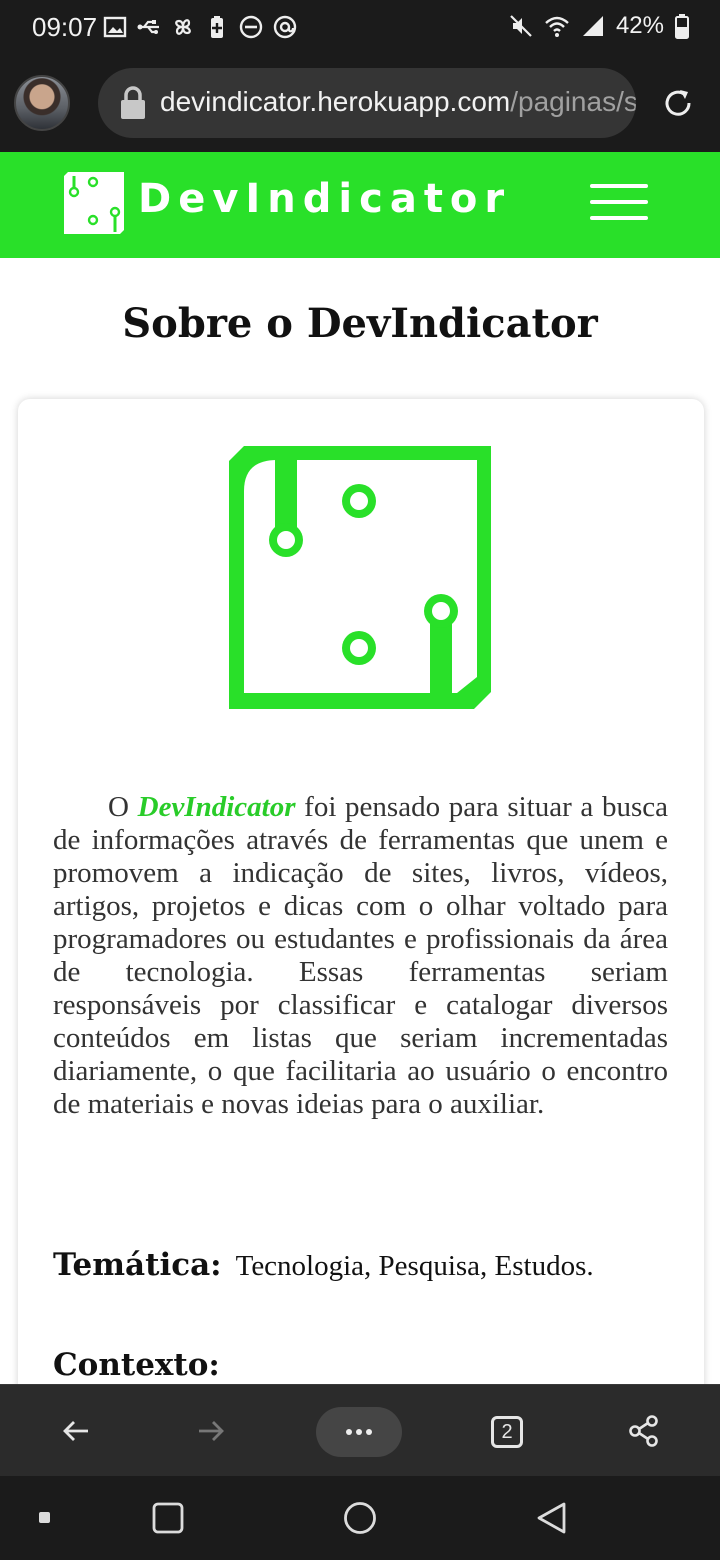 This screenshot has width=720, height=1560. What do you see at coordinates (137, 1265) in the screenshot?
I see `thematic-label: Temática:` at bounding box center [137, 1265].